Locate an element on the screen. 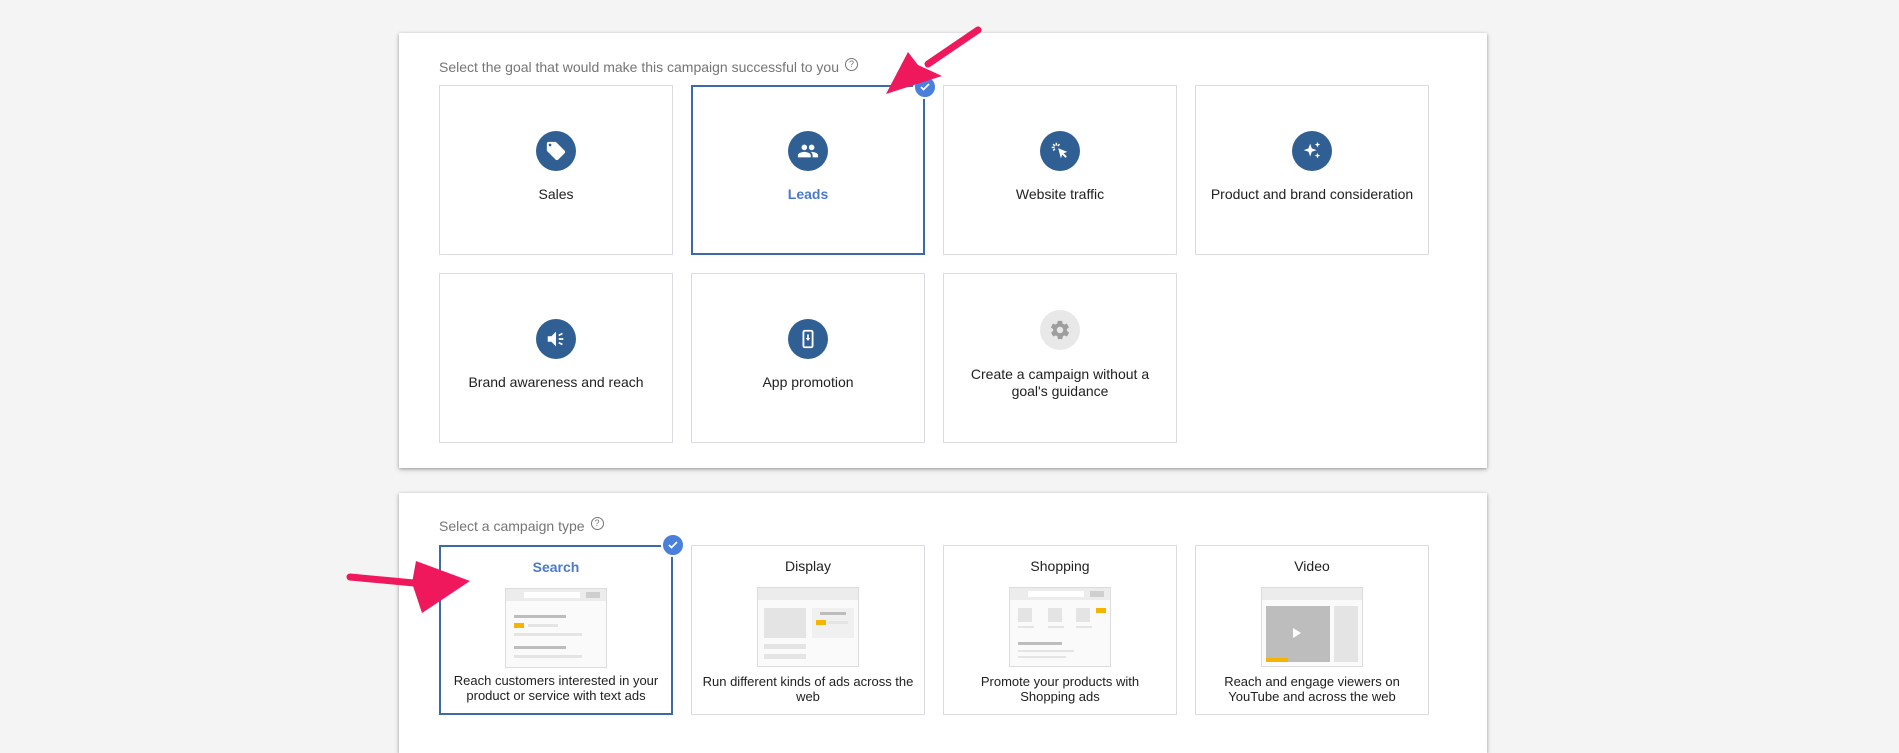 Image resolution: width=1899 pixels, height=753 pixels. speaker-icon is located at coordinates (556, 339).